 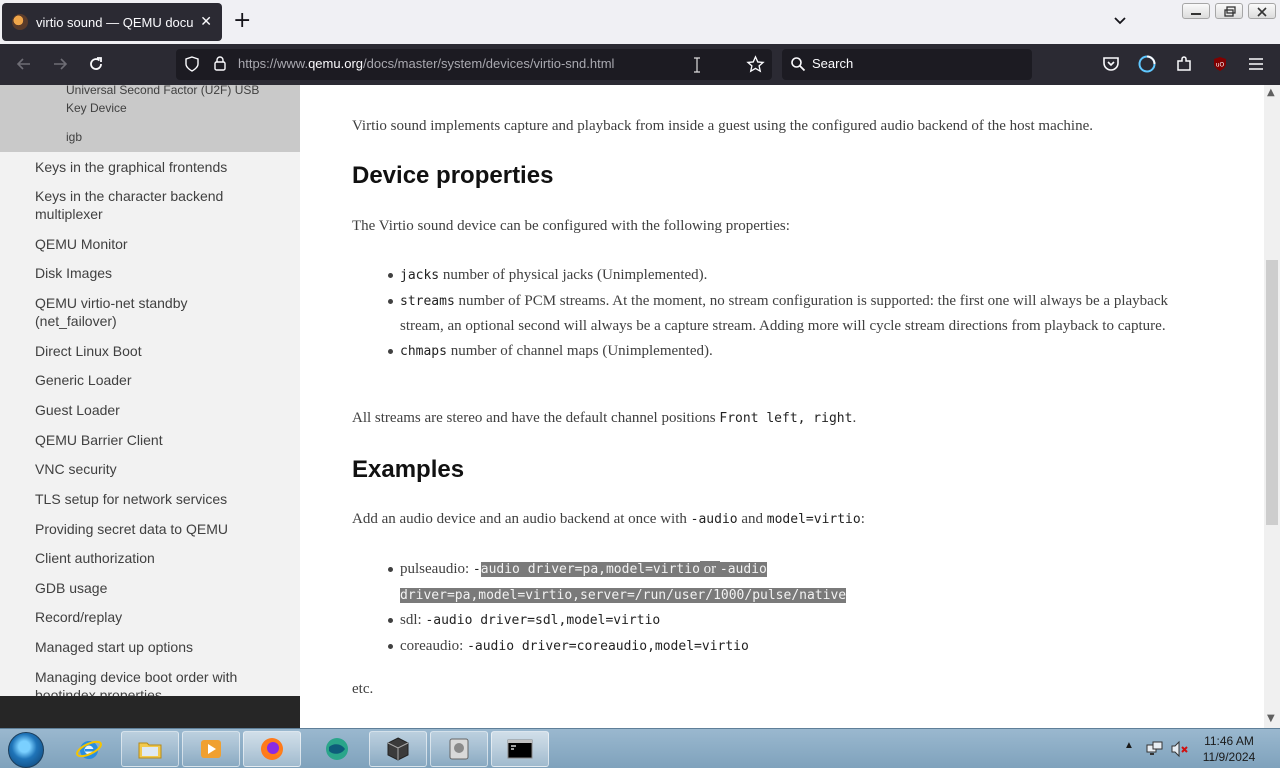 I want to click on sidebar-item-record-replay: Record/replay, so click(x=150, y=617).